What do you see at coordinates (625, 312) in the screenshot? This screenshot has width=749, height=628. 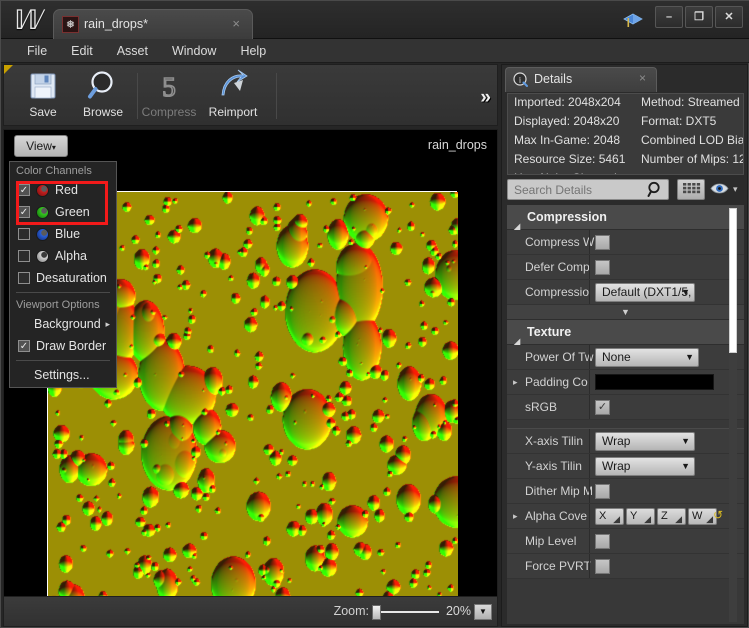 I see `section-collapse-strip: ▼` at bounding box center [625, 312].